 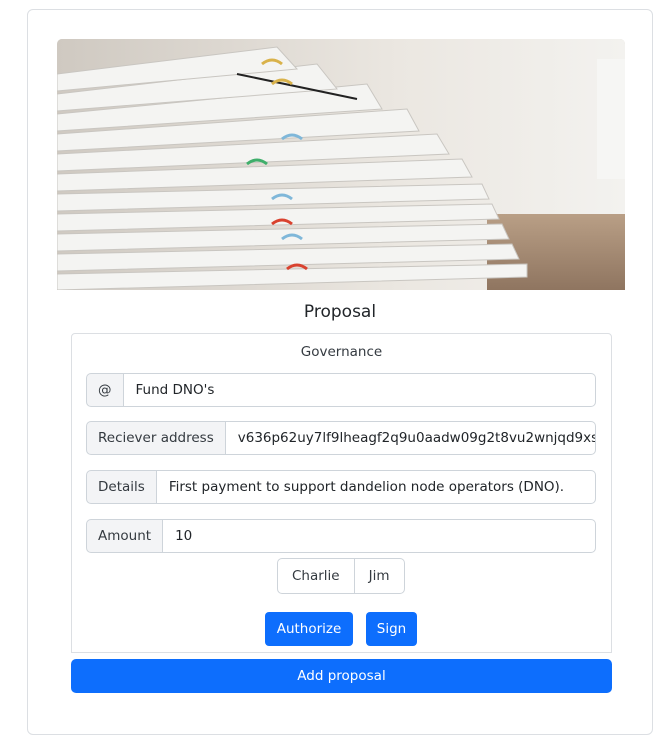 I want to click on at-addon: @, so click(x=105, y=390).